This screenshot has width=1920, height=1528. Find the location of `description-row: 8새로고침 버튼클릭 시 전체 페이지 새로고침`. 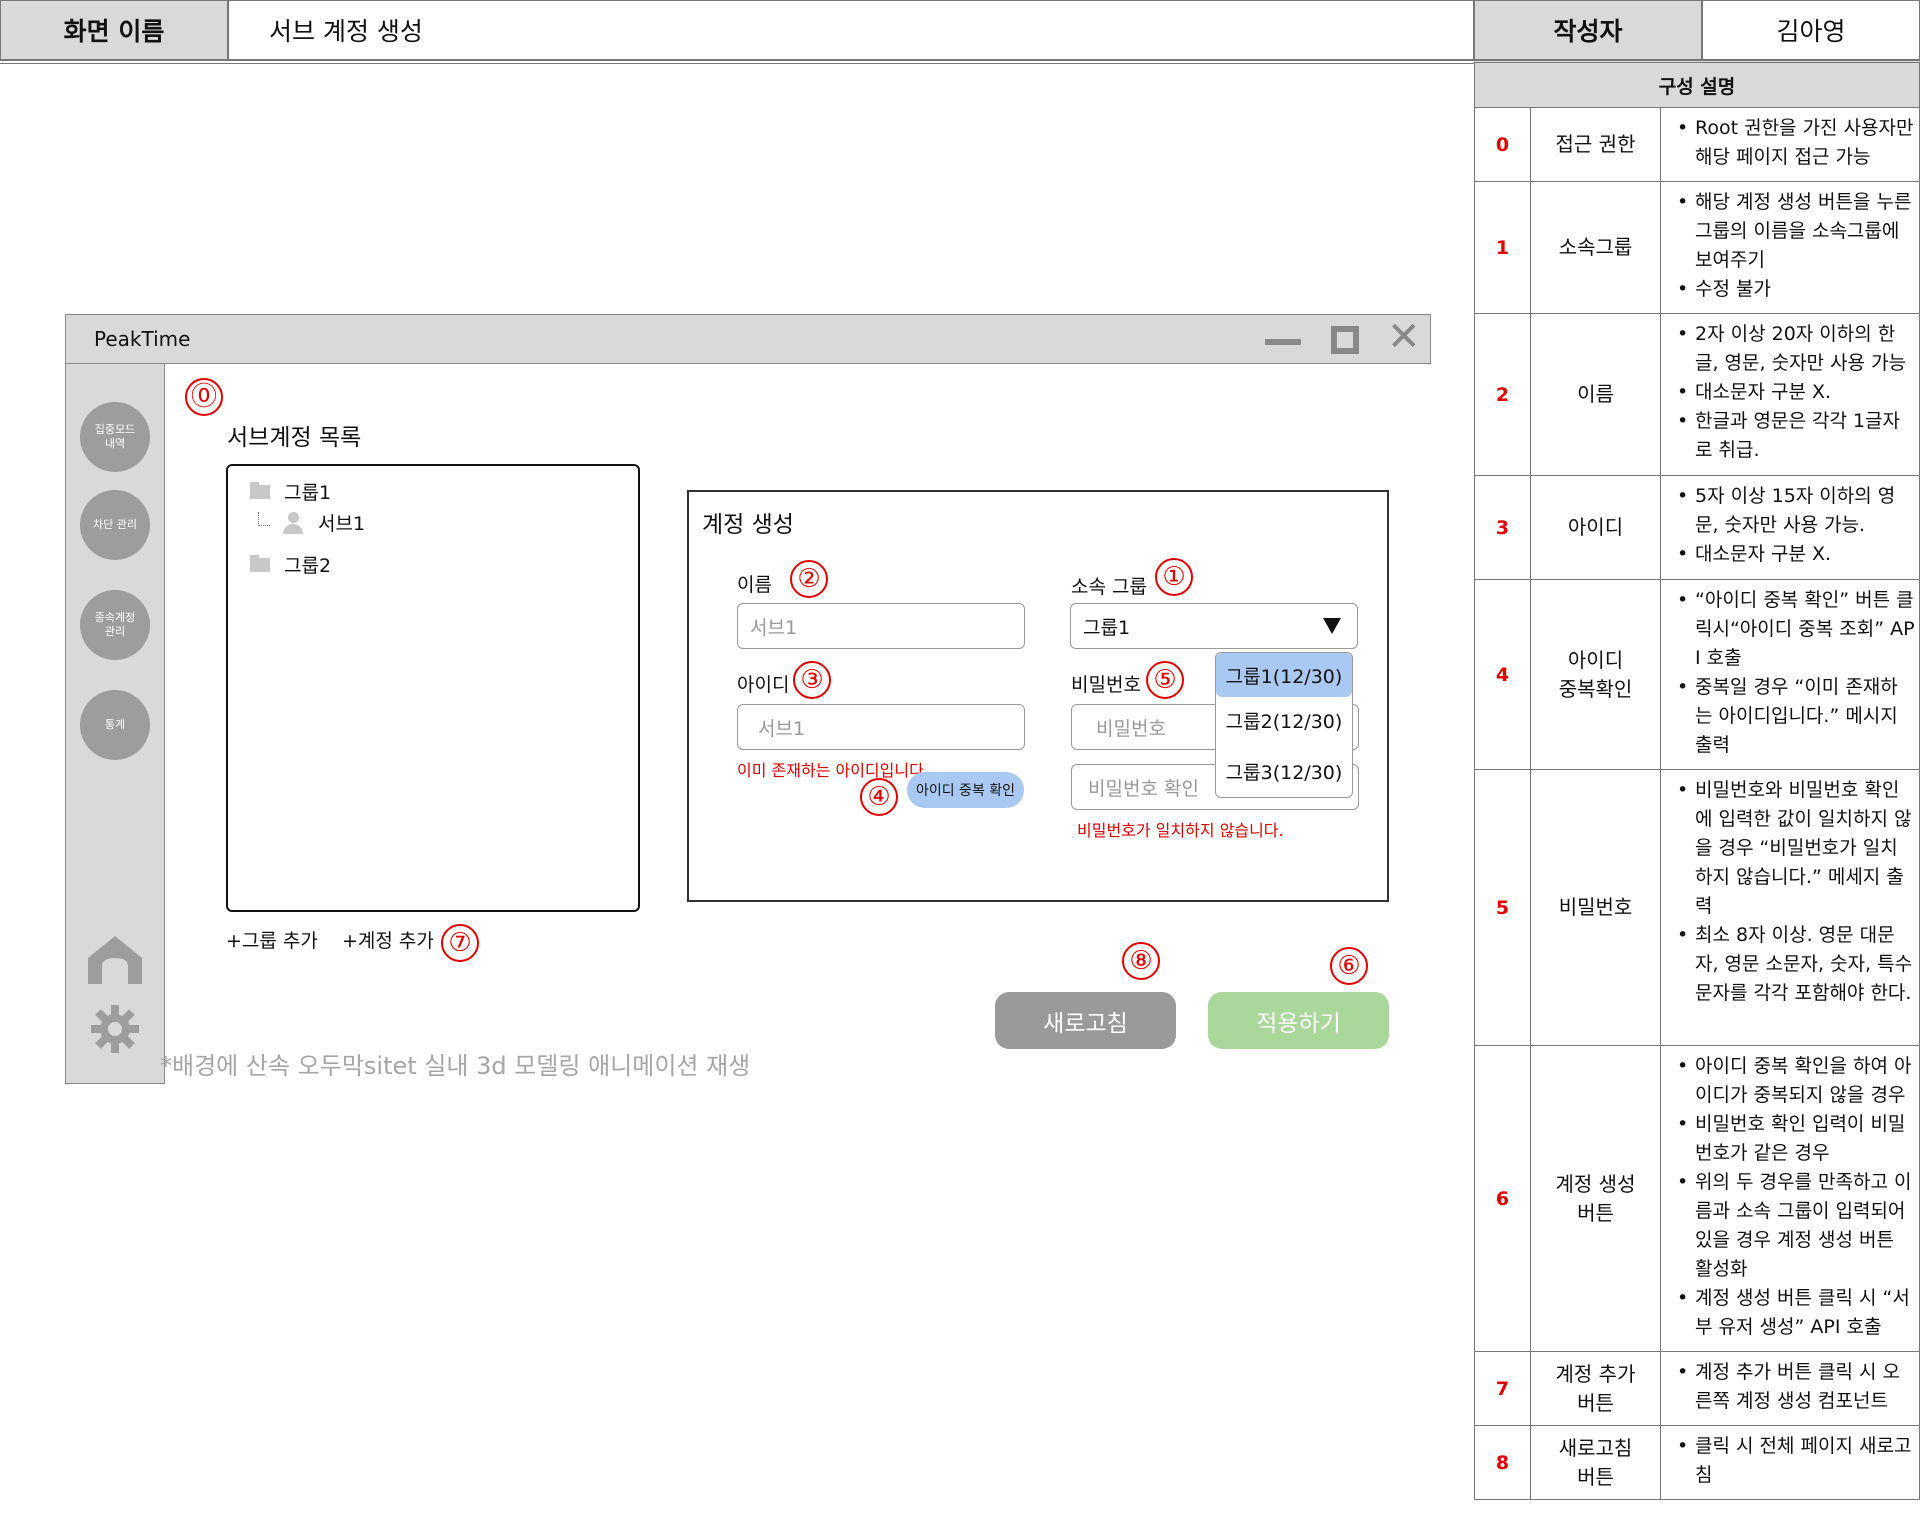

description-row: 8새로고침 버튼클릭 시 전체 페이지 새로고침 is located at coordinates (1697, 1463).